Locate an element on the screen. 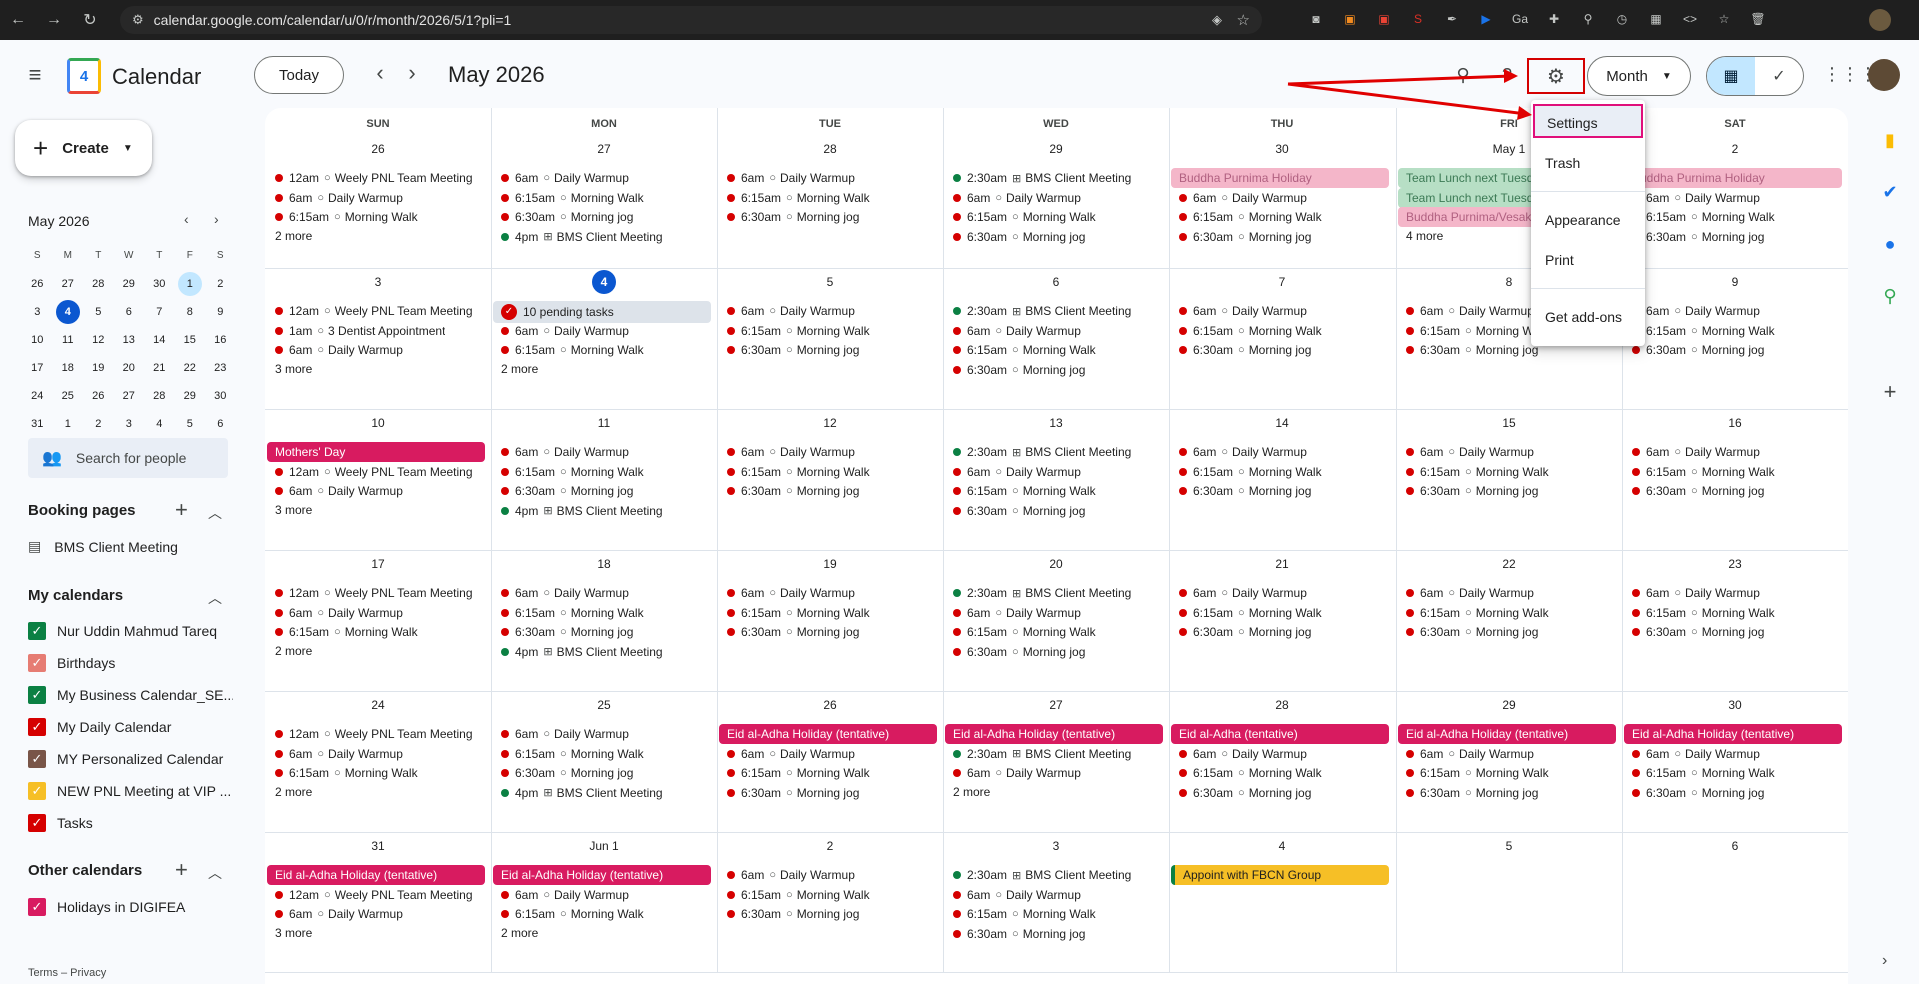  maps-icon: ⚲ is located at coordinates (1890, 296).